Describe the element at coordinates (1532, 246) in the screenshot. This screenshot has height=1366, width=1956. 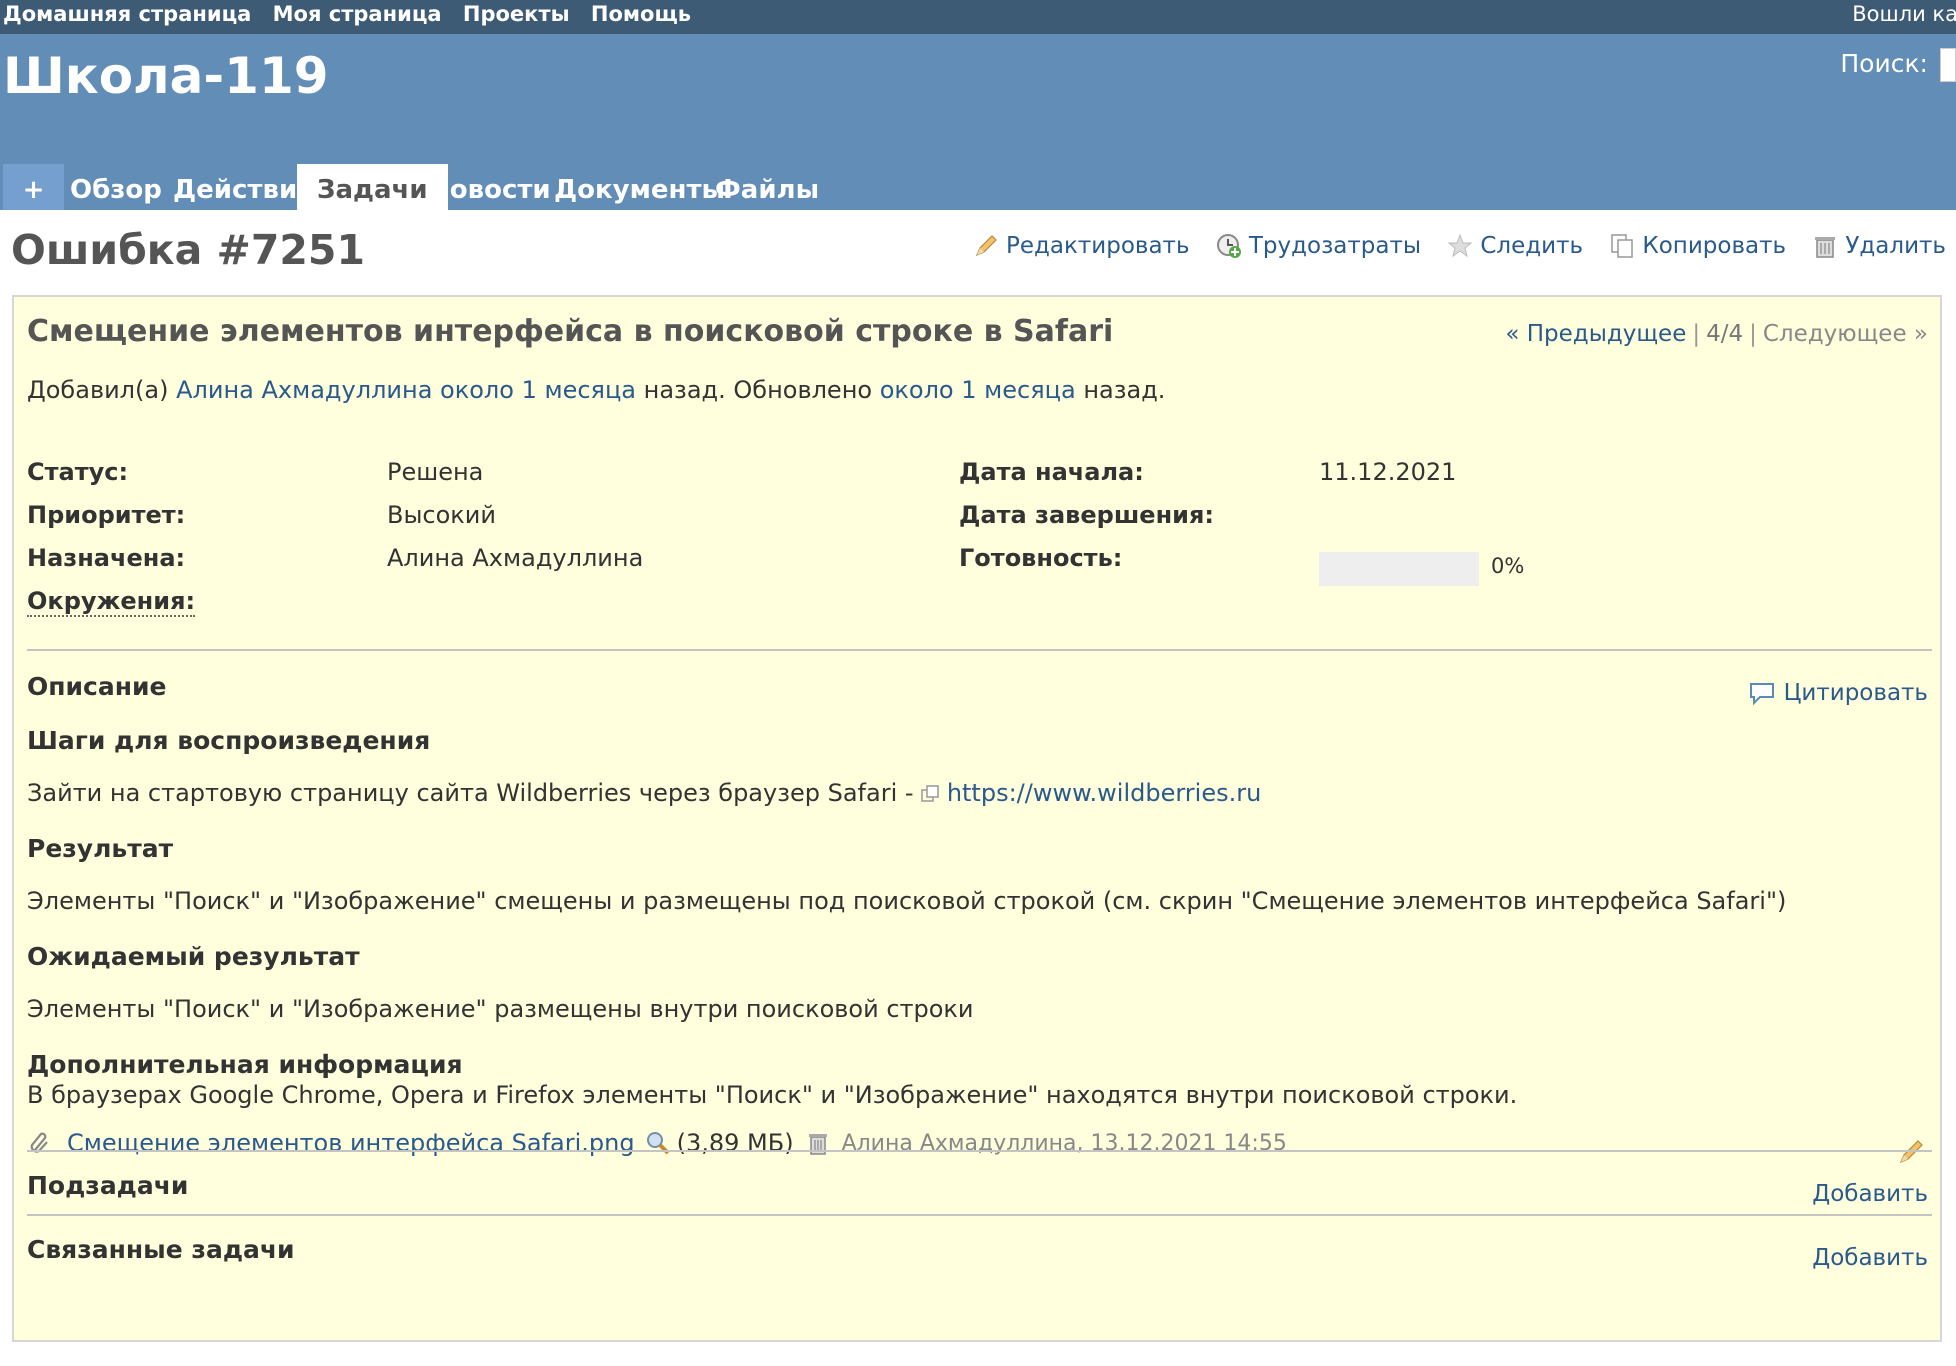
I see `watch-action-label: Следить` at that location.